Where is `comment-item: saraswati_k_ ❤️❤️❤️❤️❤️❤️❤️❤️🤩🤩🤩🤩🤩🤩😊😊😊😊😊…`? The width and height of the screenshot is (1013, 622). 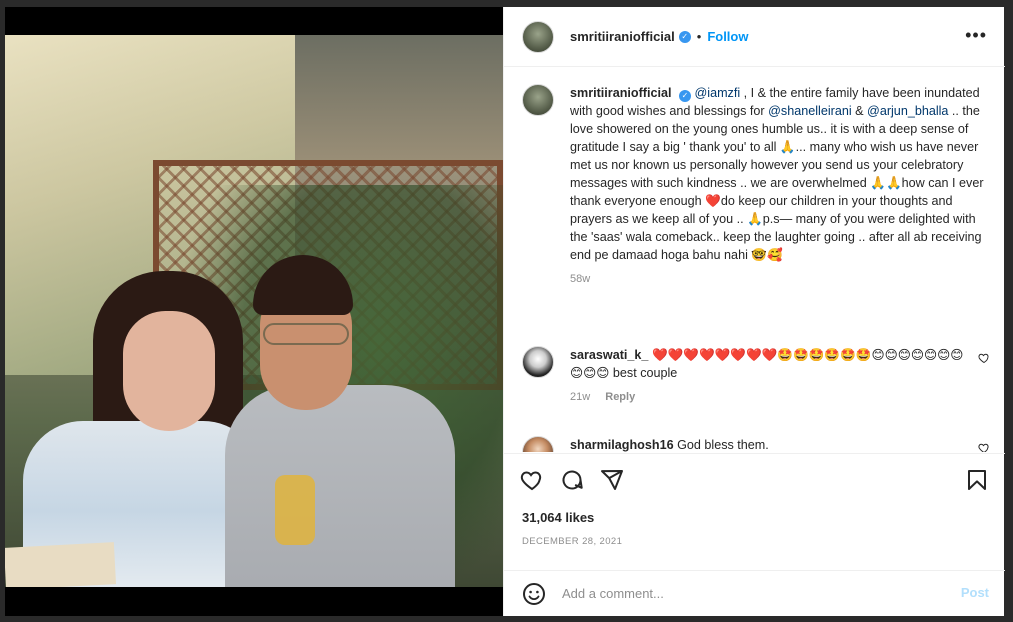 comment-item: saraswati_k_ ❤️❤️❤️❤️❤️❤️❤️❤️🤩🤩🤩🤩🤩🤩😊😊😊😊😊… is located at coordinates (757, 376).